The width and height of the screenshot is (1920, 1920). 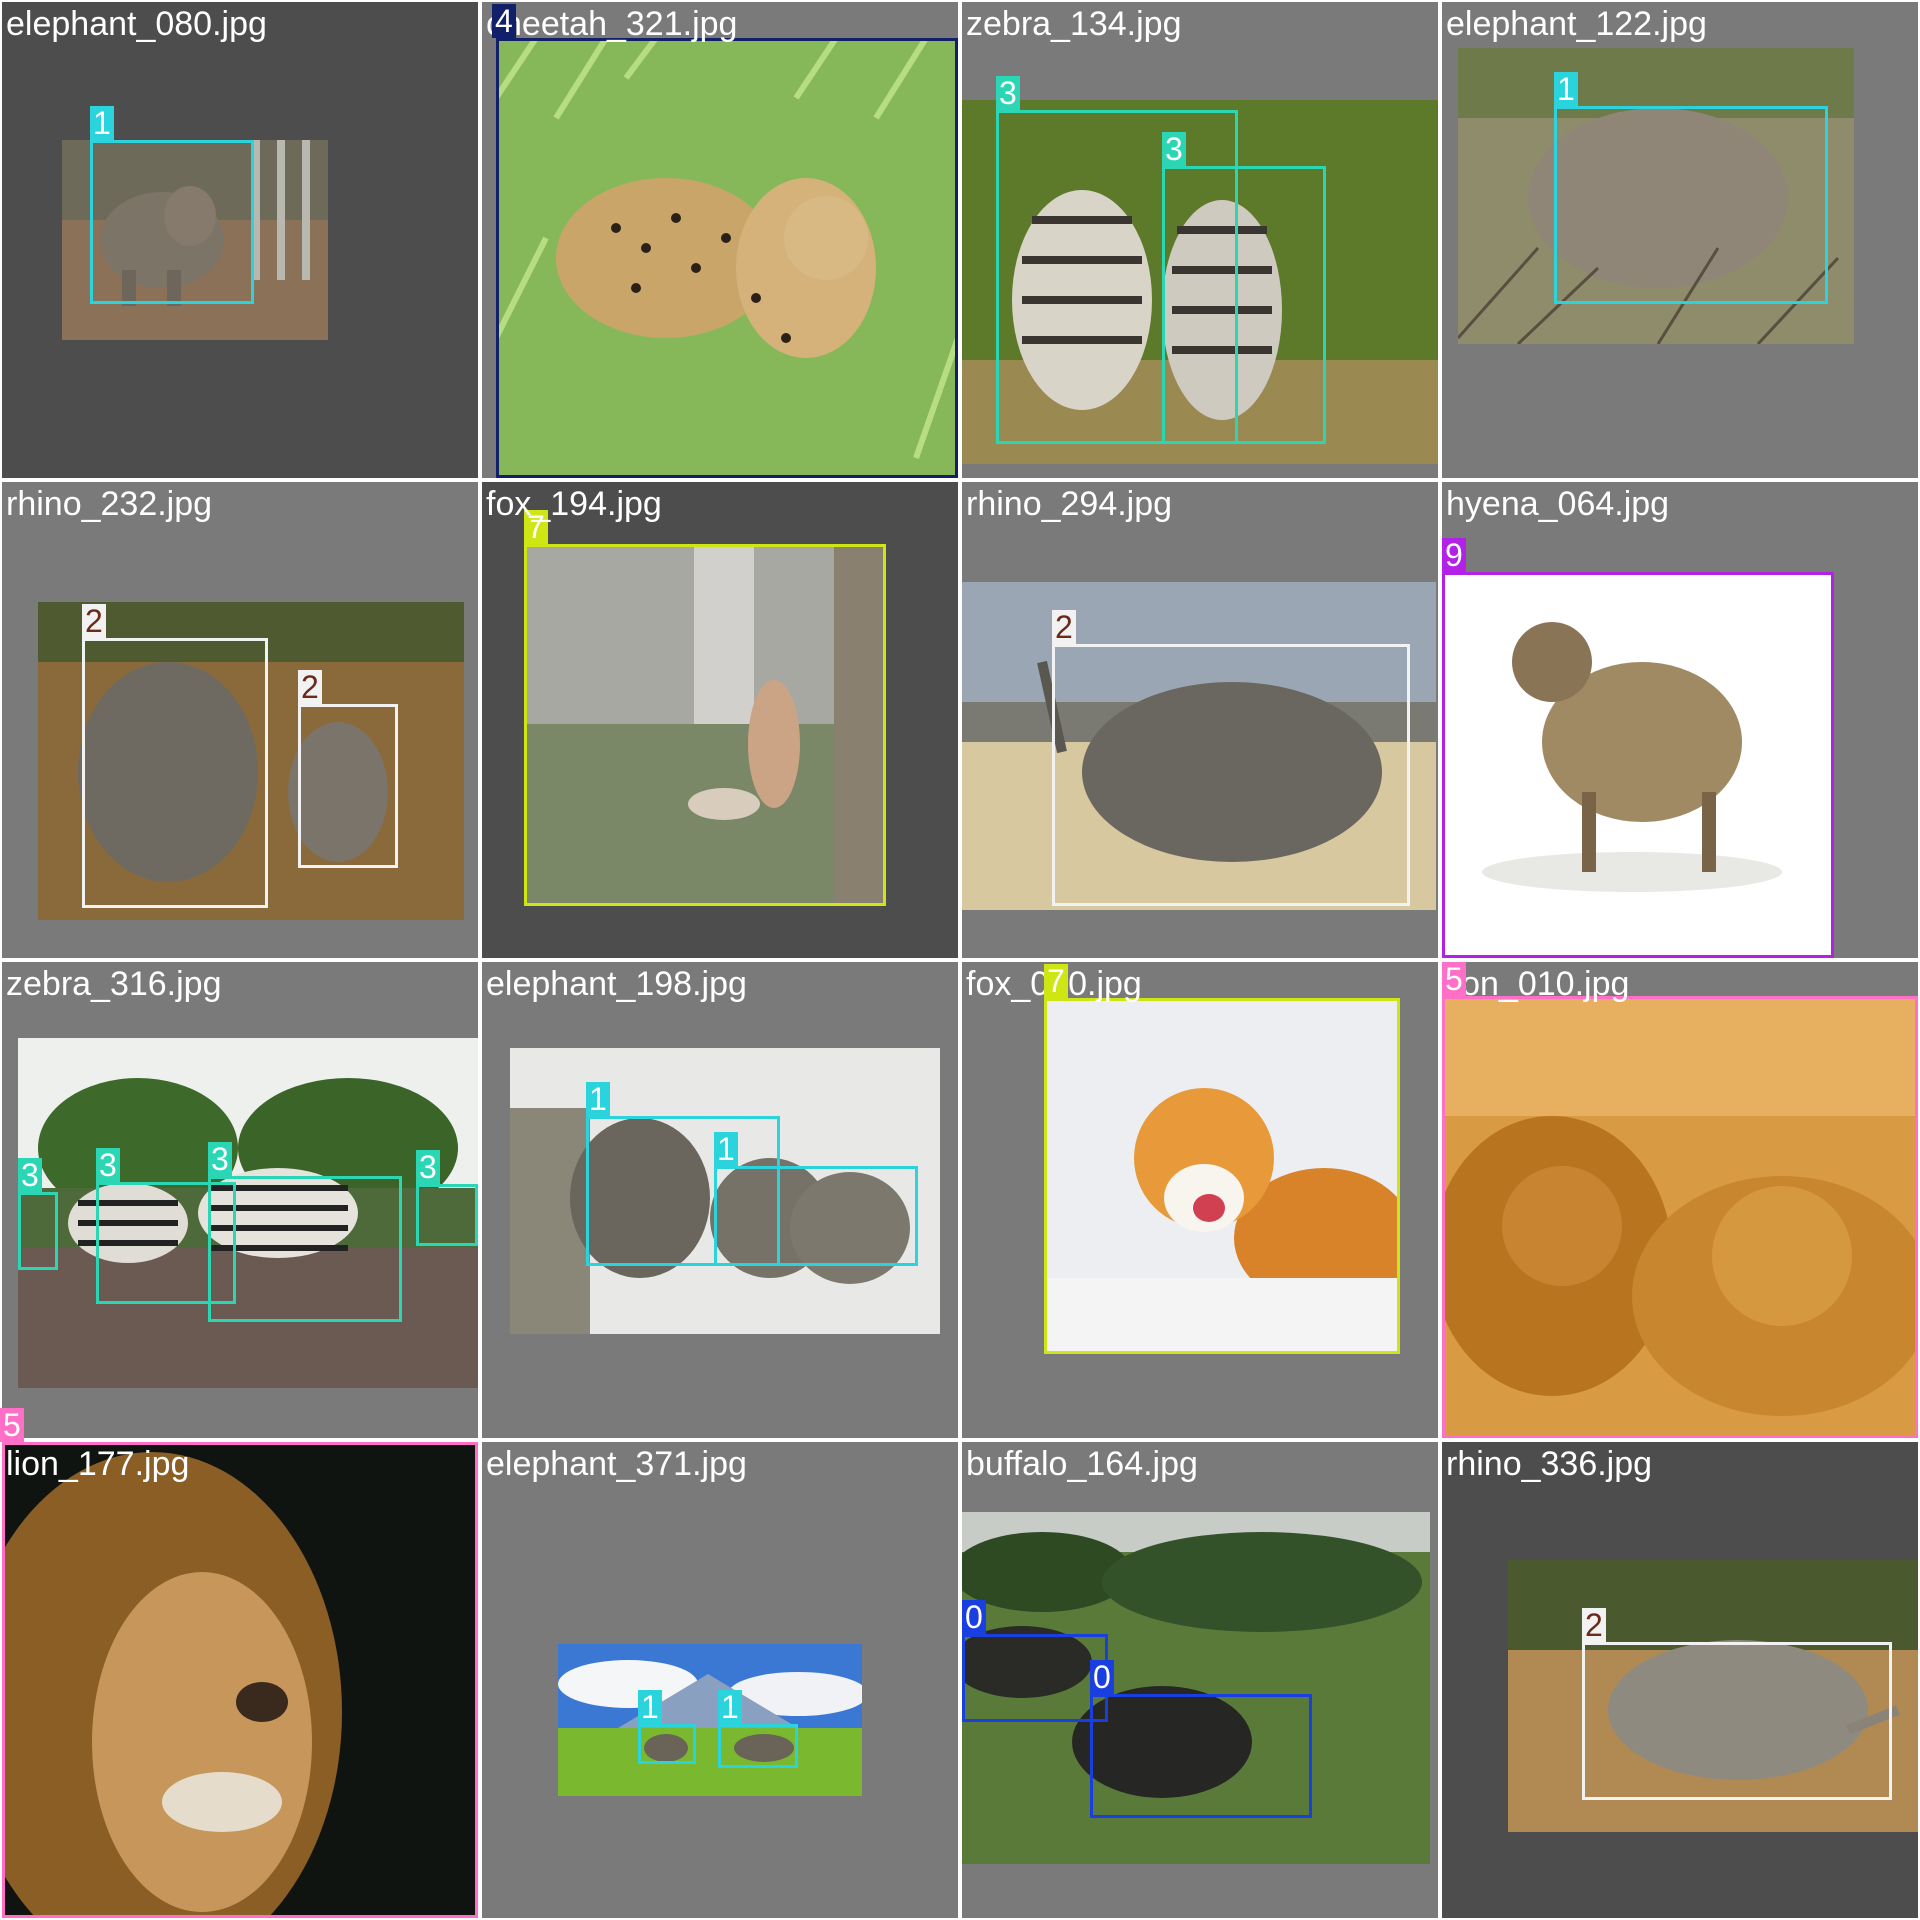 What do you see at coordinates (1069, 504) in the screenshot?
I see `filename-label: rhino_294.jpg` at bounding box center [1069, 504].